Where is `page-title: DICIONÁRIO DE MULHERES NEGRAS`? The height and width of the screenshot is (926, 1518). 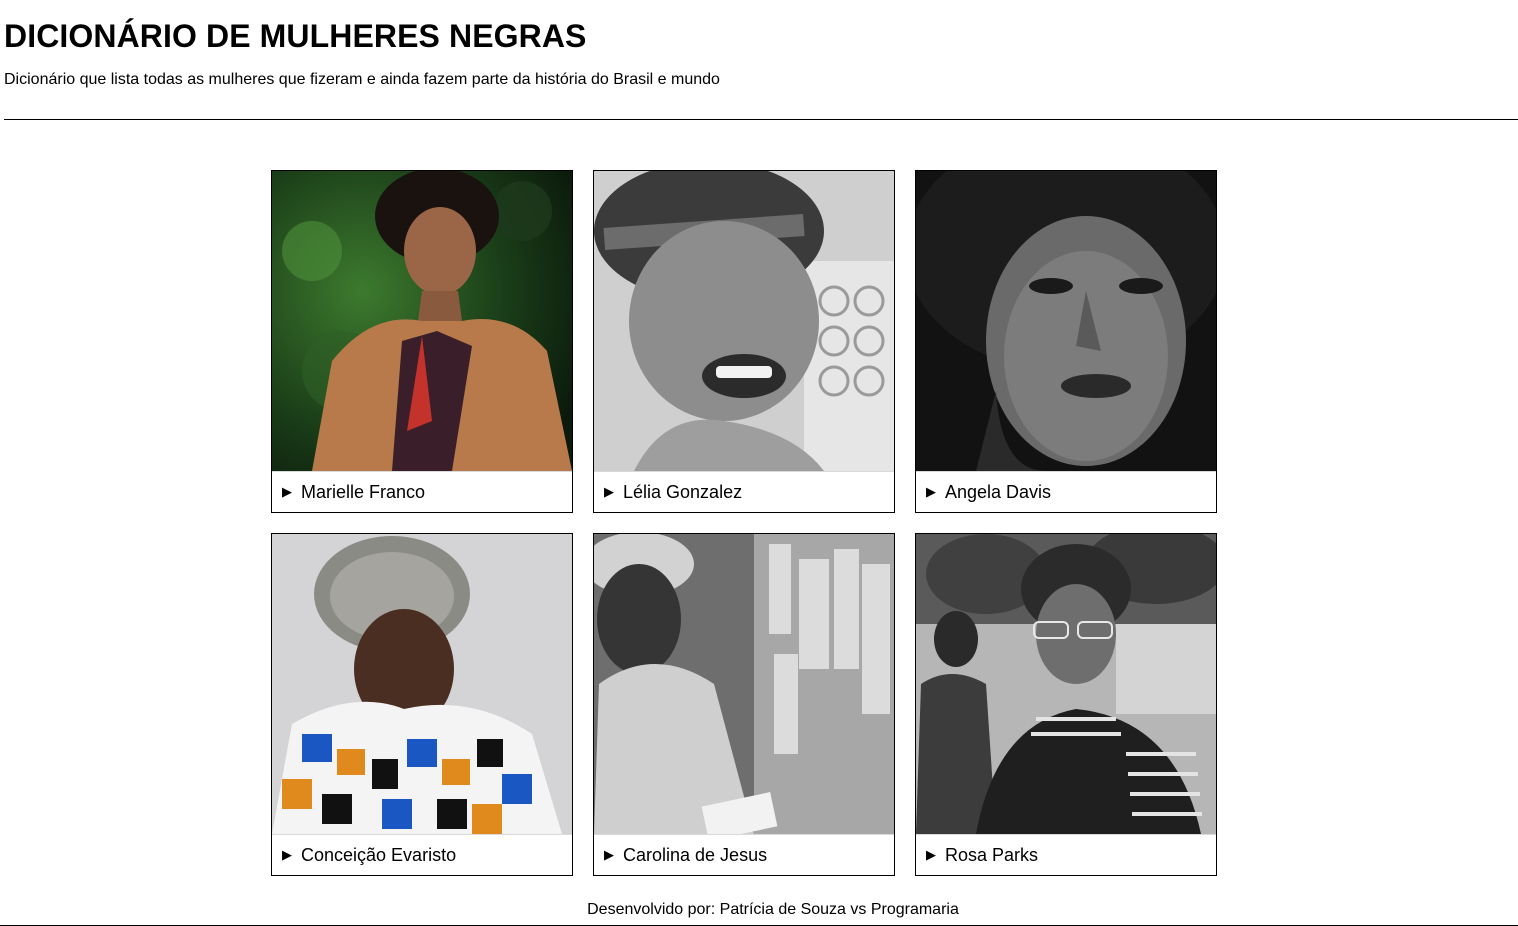
page-title: DICIONÁRIO DE MULHERES NEGRAS is located at coordinates (295, 36).